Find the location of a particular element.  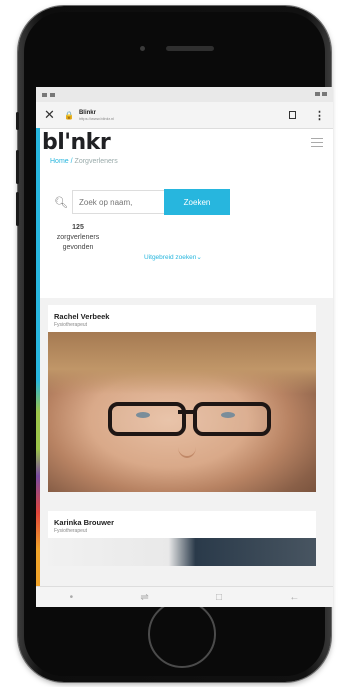

hamburger-icon is located at coordinates (317, 142).